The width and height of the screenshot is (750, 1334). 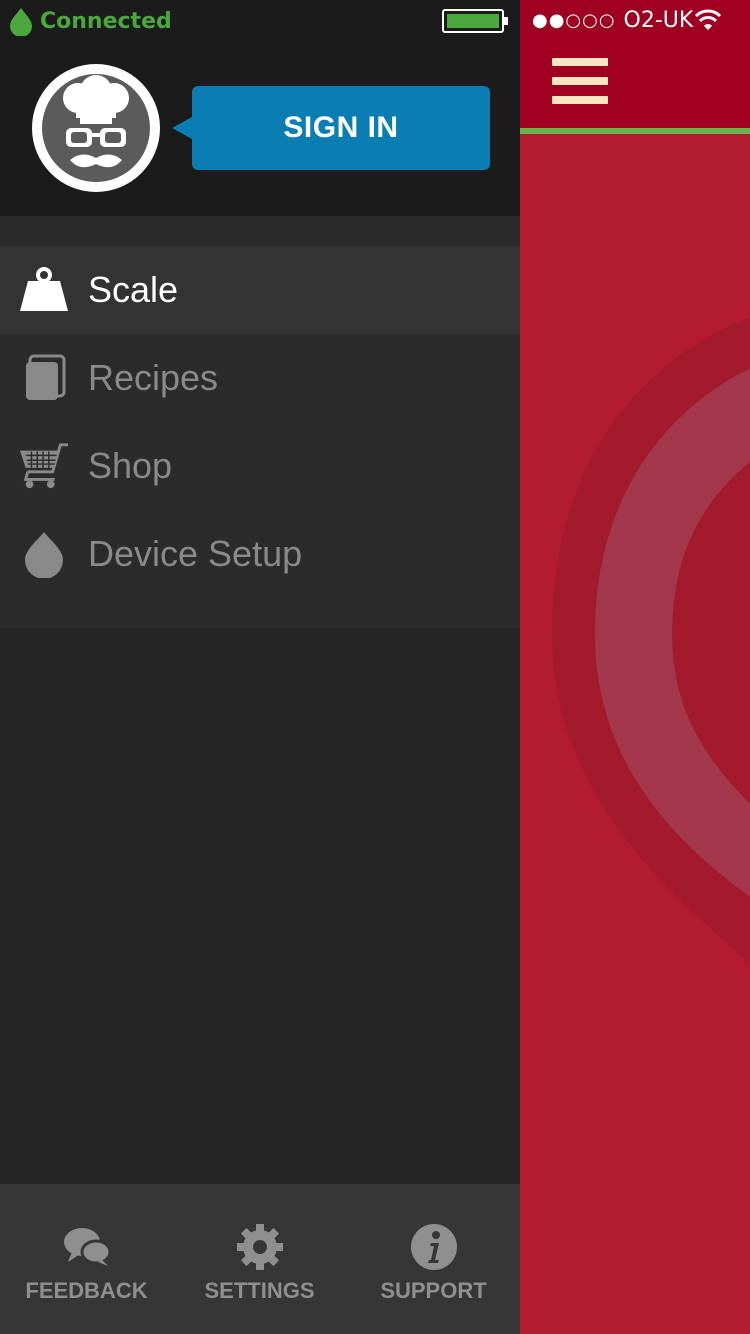 What do you see at coordinates (580, 82) in the screenshot?
I see `hamburger-menu-button` at bounding box center [580, 82].